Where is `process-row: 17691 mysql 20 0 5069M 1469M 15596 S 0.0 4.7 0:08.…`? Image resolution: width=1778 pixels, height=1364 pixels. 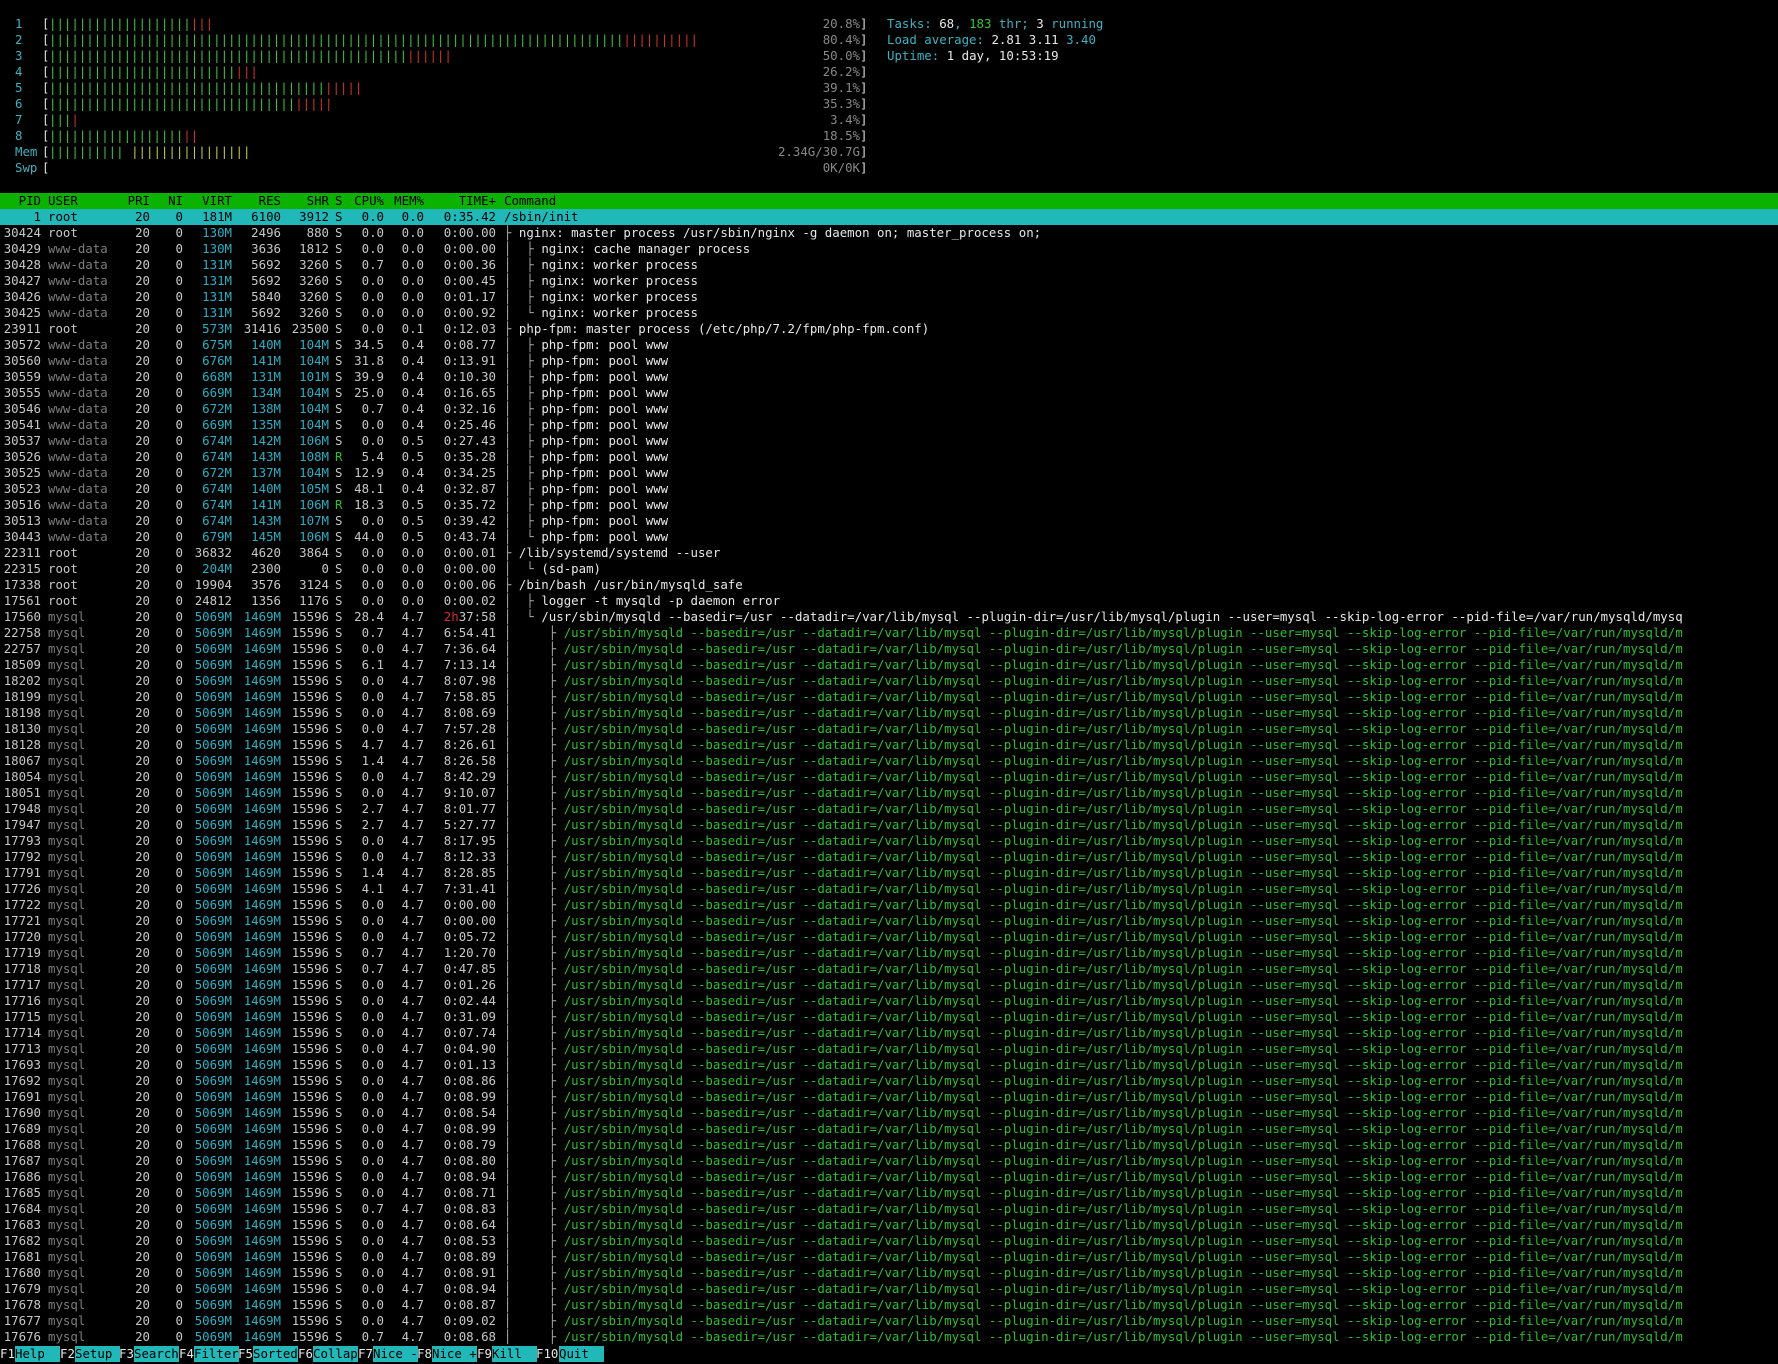 process-row: 17691 mysql 20 0 5069M 1469M 15596 S 0.0 4.7 0:08.… is located at coordinates (889, 1097).